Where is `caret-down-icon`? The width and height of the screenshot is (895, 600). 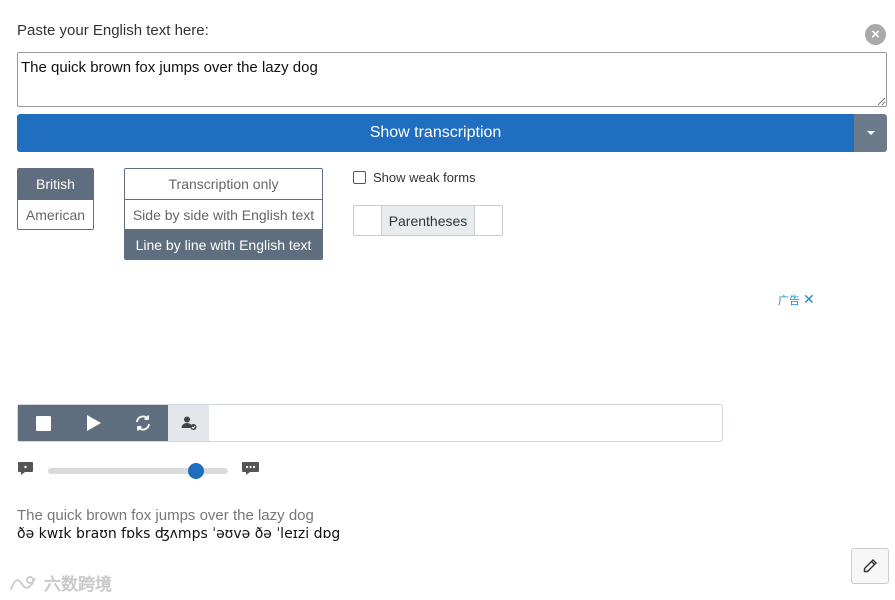
caret-down-icon is located at coordinates (870, 133).